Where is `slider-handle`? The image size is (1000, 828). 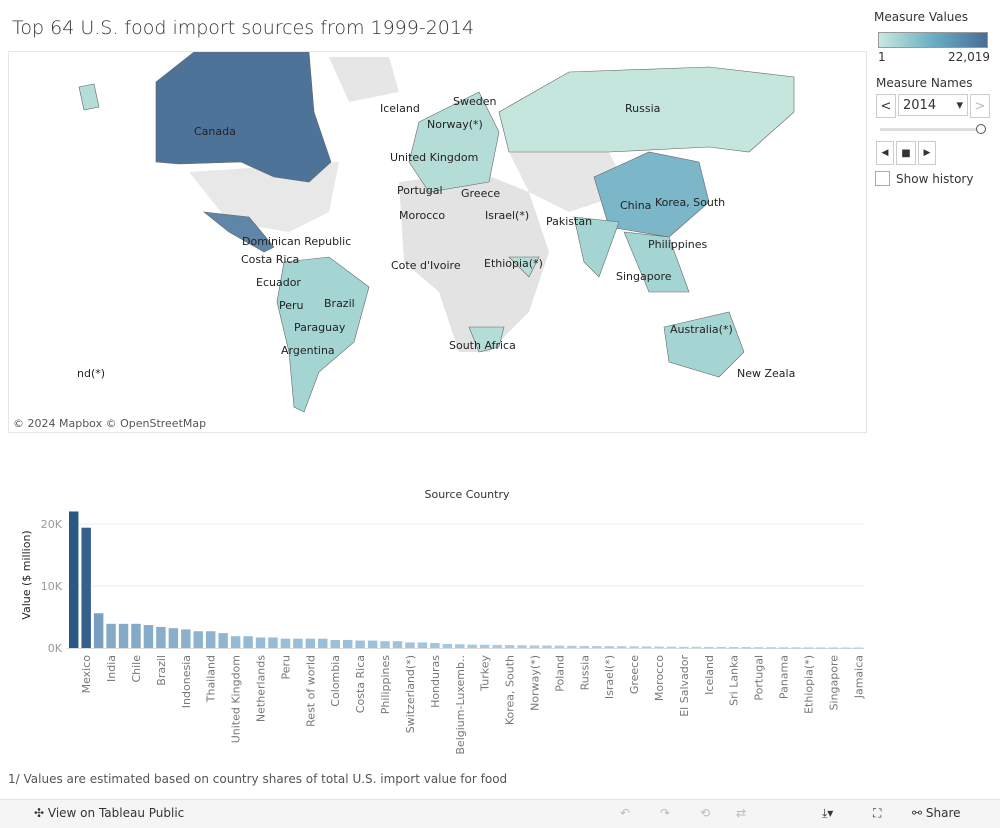 slider-handle is located at coordinates (981, 129).